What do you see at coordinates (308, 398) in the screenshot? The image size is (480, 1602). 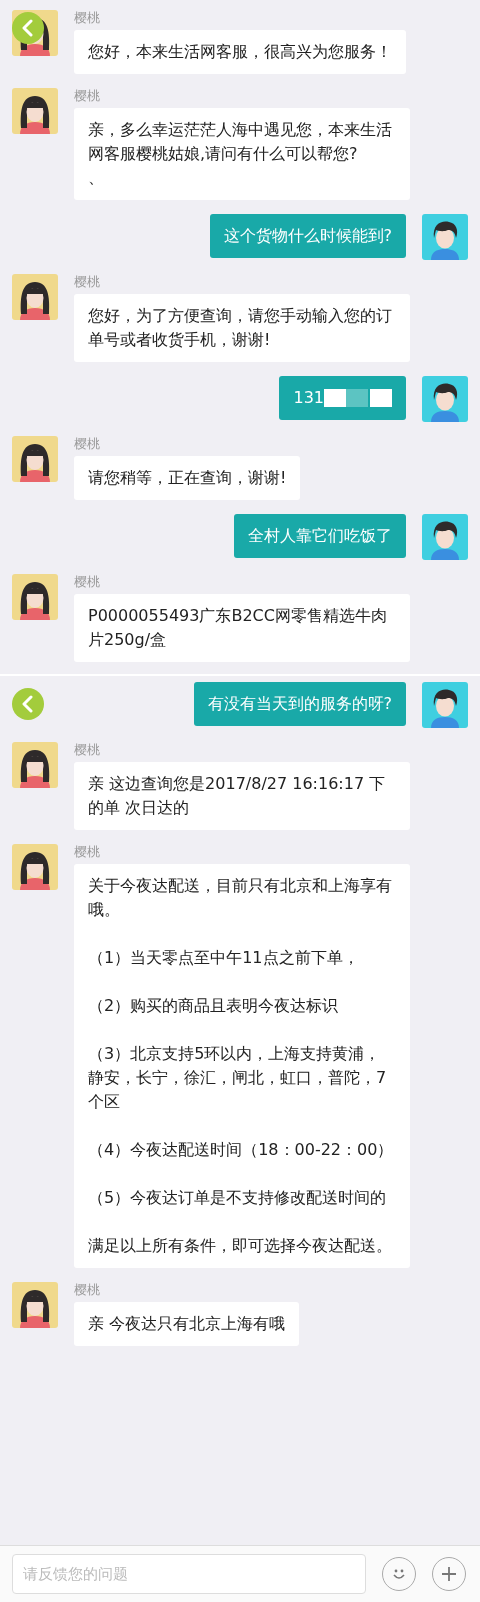 I see `message-text: 131` at bounding box center [308, 398].